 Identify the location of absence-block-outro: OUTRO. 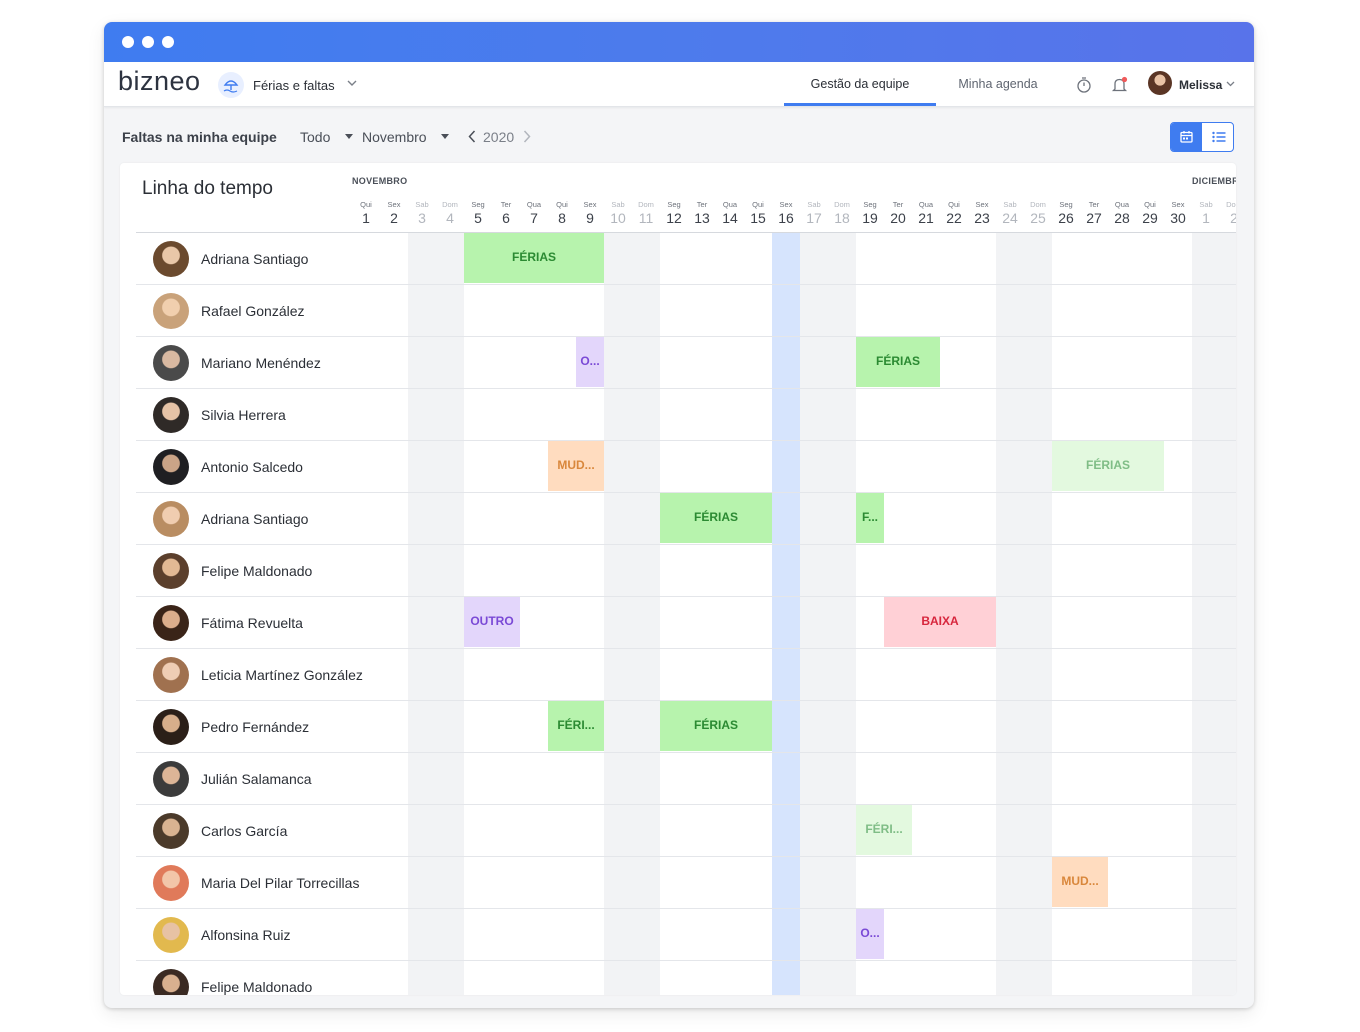
(492, 622).